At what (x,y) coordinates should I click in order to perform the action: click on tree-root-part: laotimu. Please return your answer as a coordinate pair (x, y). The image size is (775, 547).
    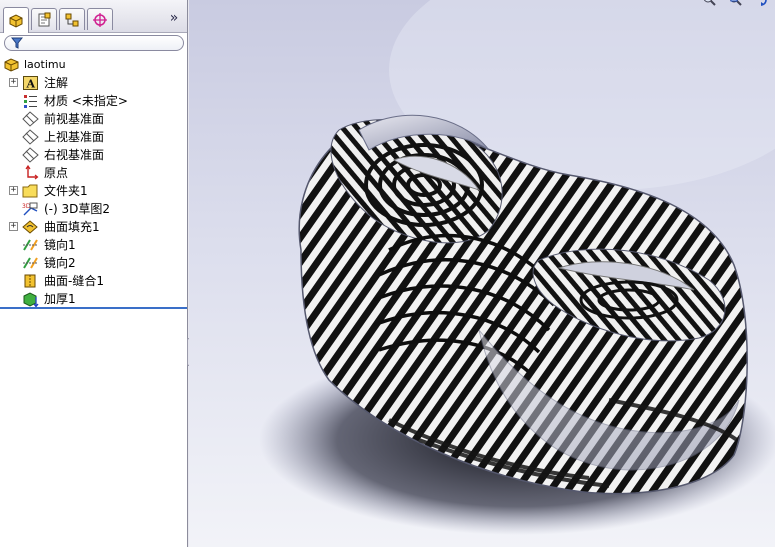
    Looking at the image, I should click on (93, 65).